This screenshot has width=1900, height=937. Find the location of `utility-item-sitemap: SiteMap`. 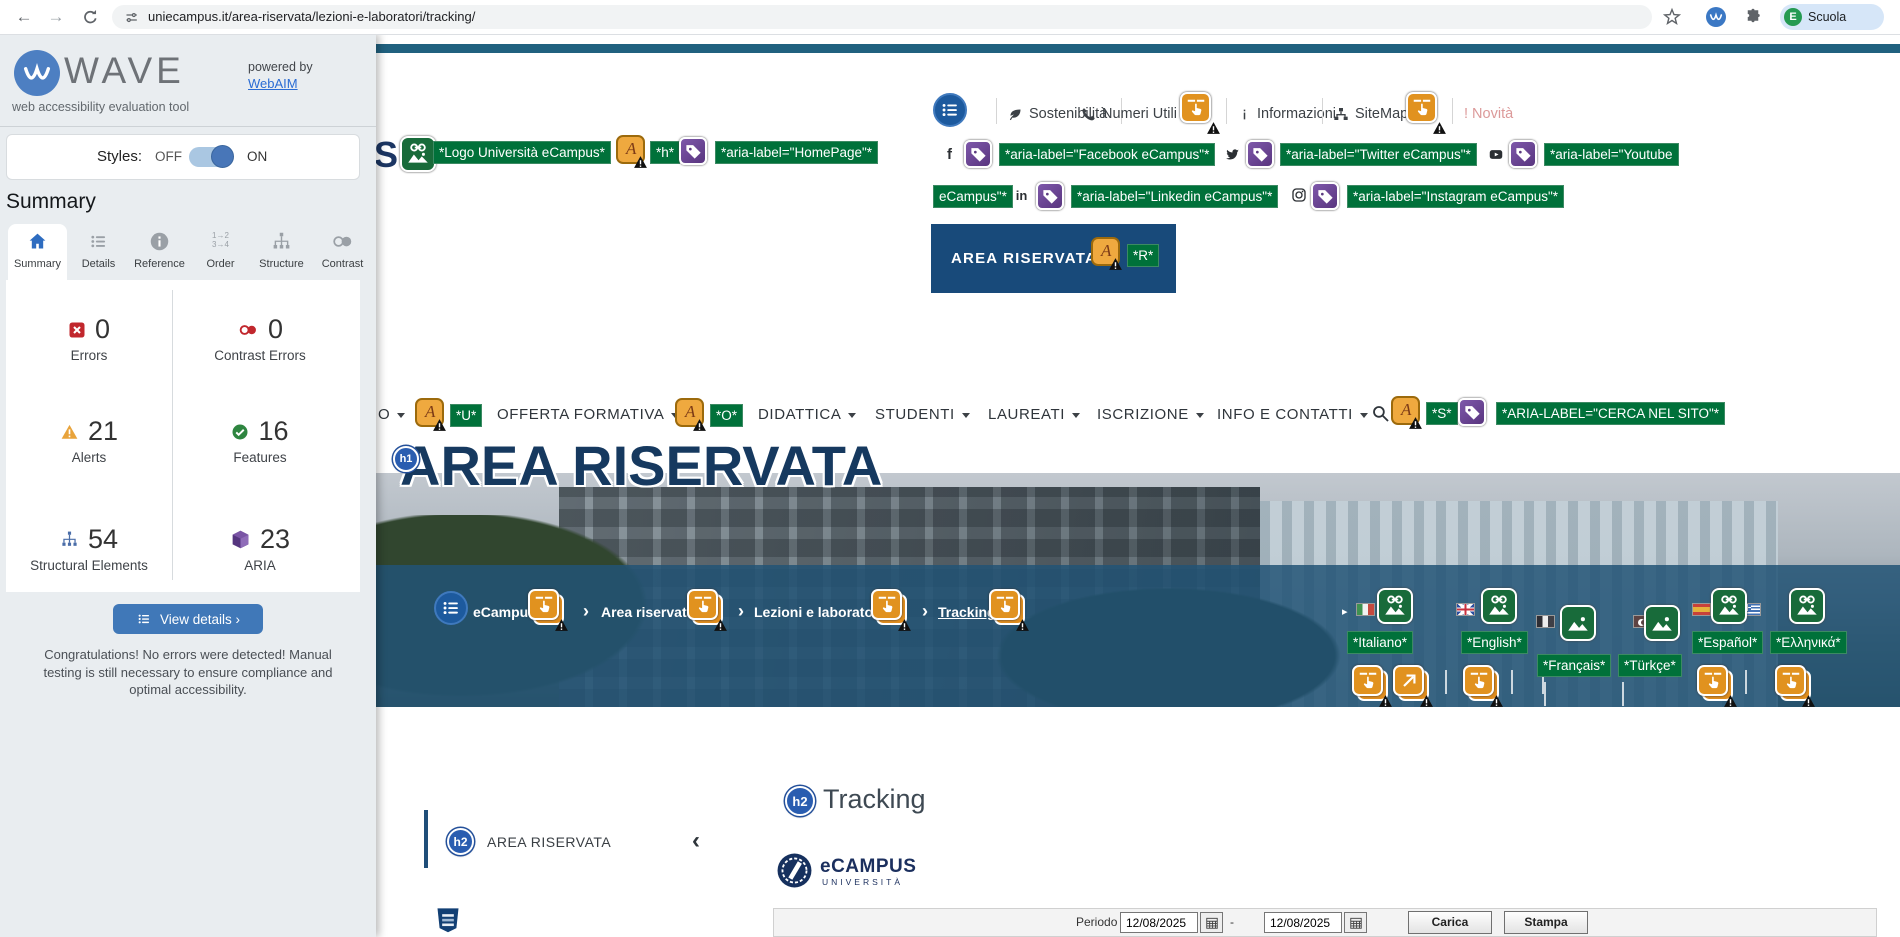

utility-item-sitemap: SiteMap is located at coordinates (1370, 114).